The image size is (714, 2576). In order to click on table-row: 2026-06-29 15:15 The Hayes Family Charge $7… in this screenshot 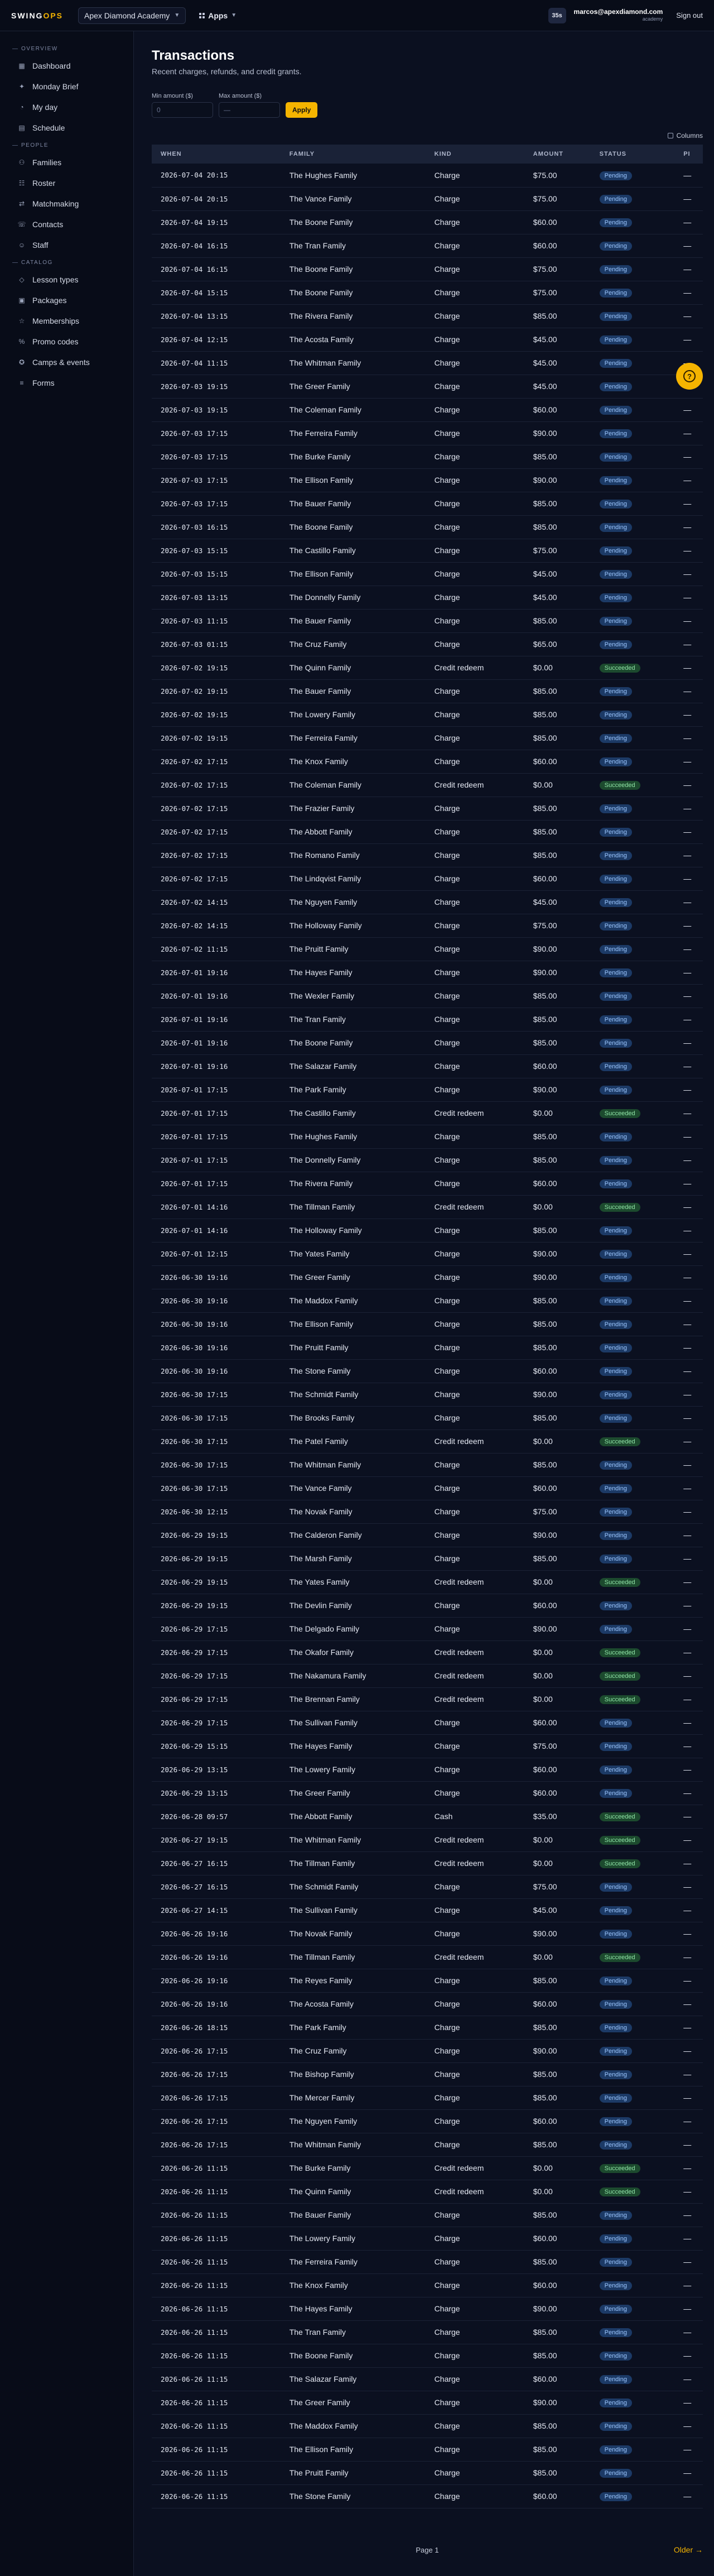, I will do `click(428, 1746)`.